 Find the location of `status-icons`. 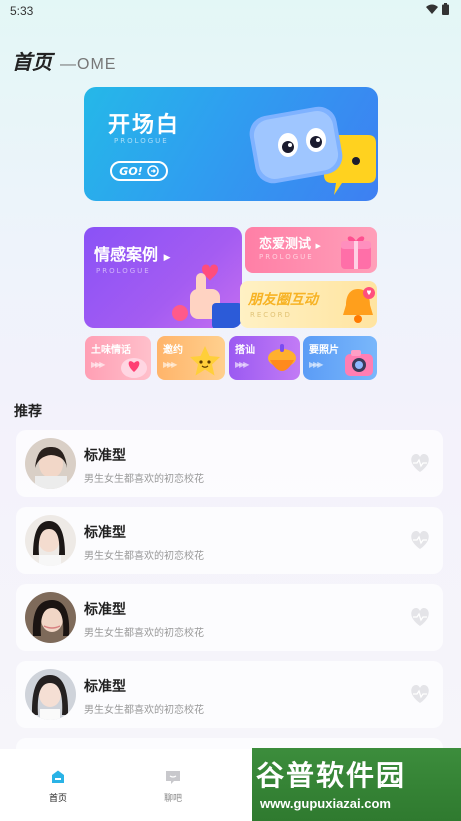

status-icons is located at coordinates (437, 9).